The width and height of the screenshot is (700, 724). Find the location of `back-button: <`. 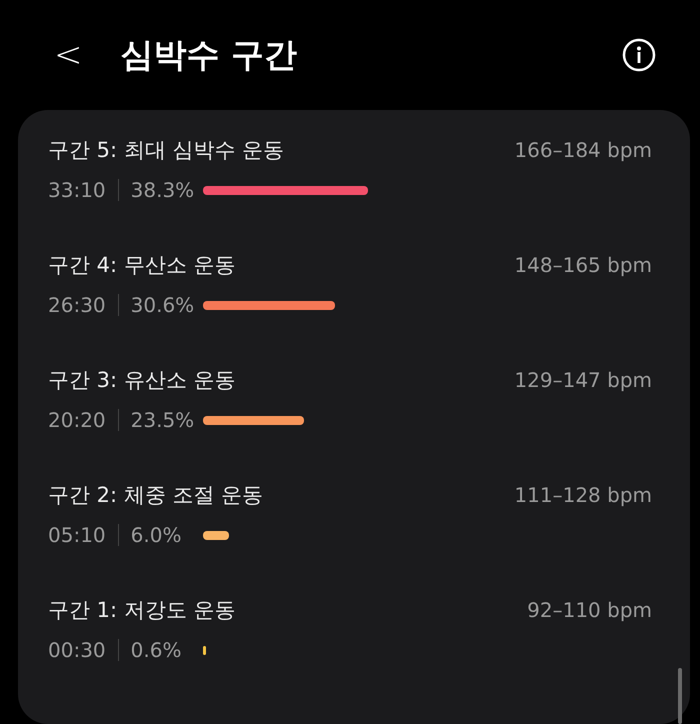

back-button: < is located at coordinates (68, 55).